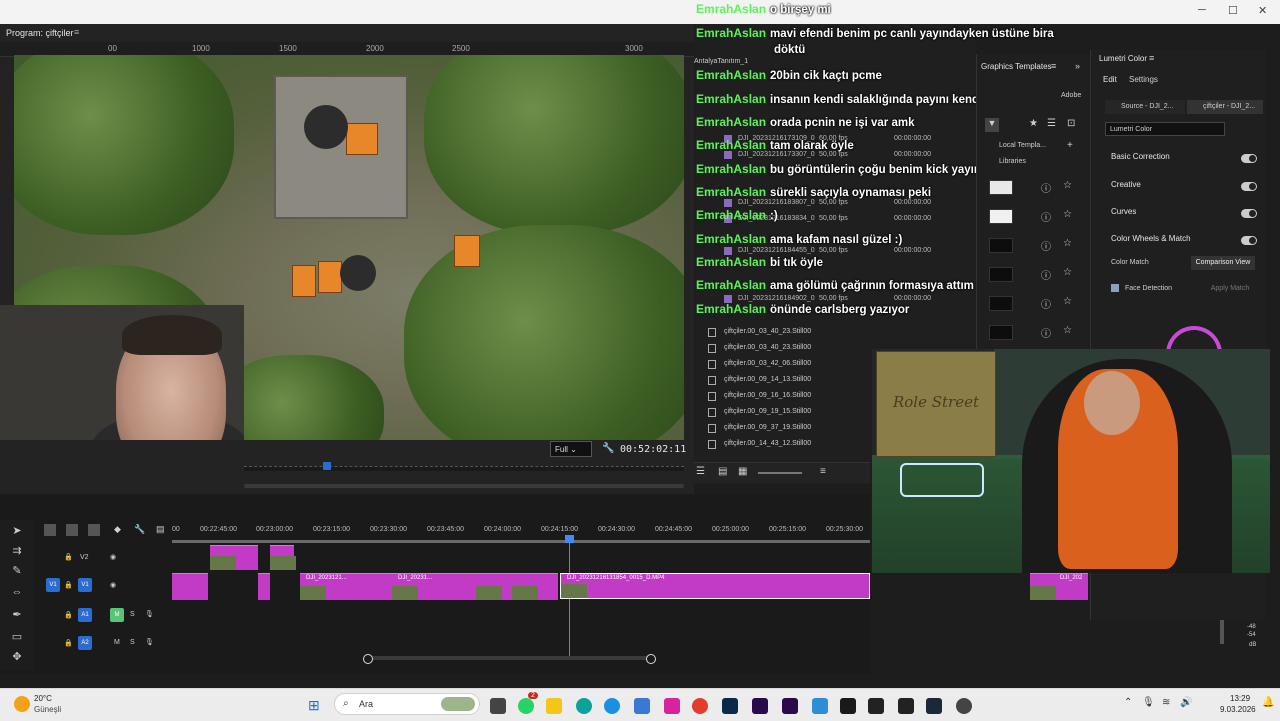  I want to click on track-target-a1: A1, so click(85, 615).